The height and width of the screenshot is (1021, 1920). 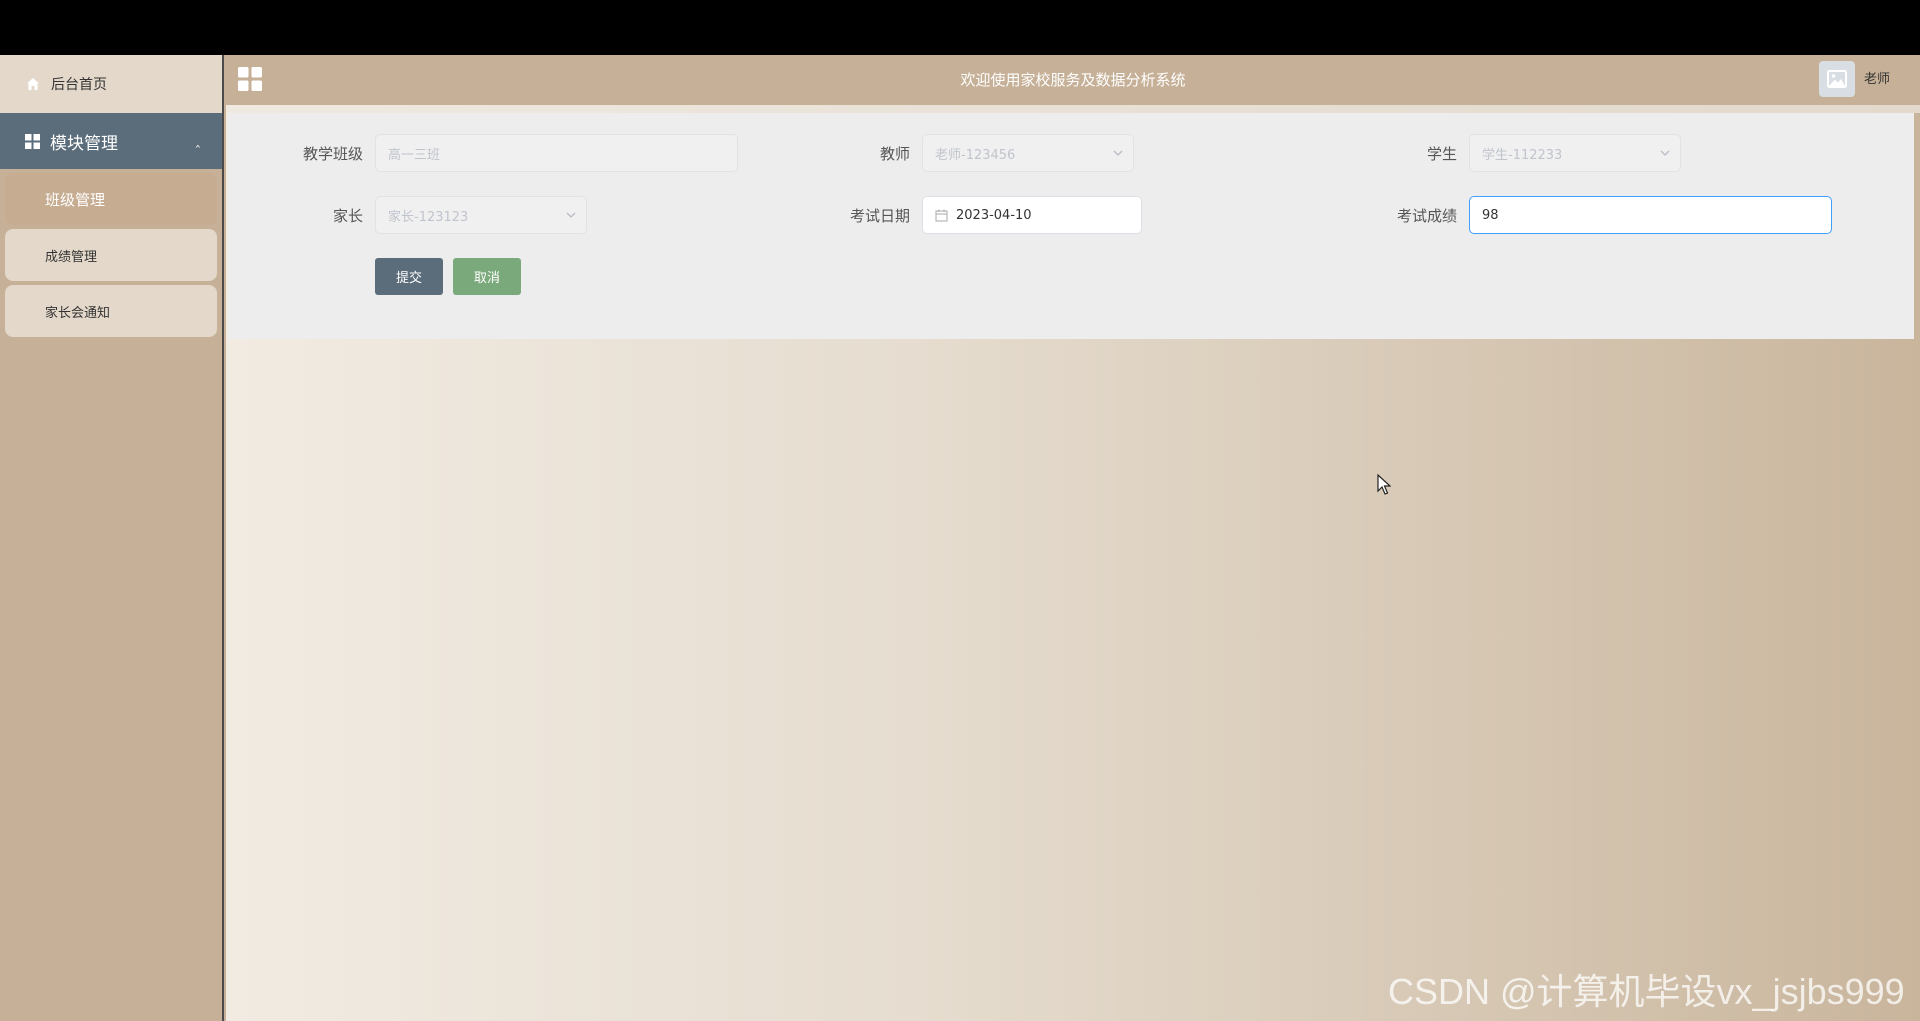 What do you see at coordinates (556, 153) in the screenshot?
I see `class-input: 高一三班` at bounding box center [556, 153].